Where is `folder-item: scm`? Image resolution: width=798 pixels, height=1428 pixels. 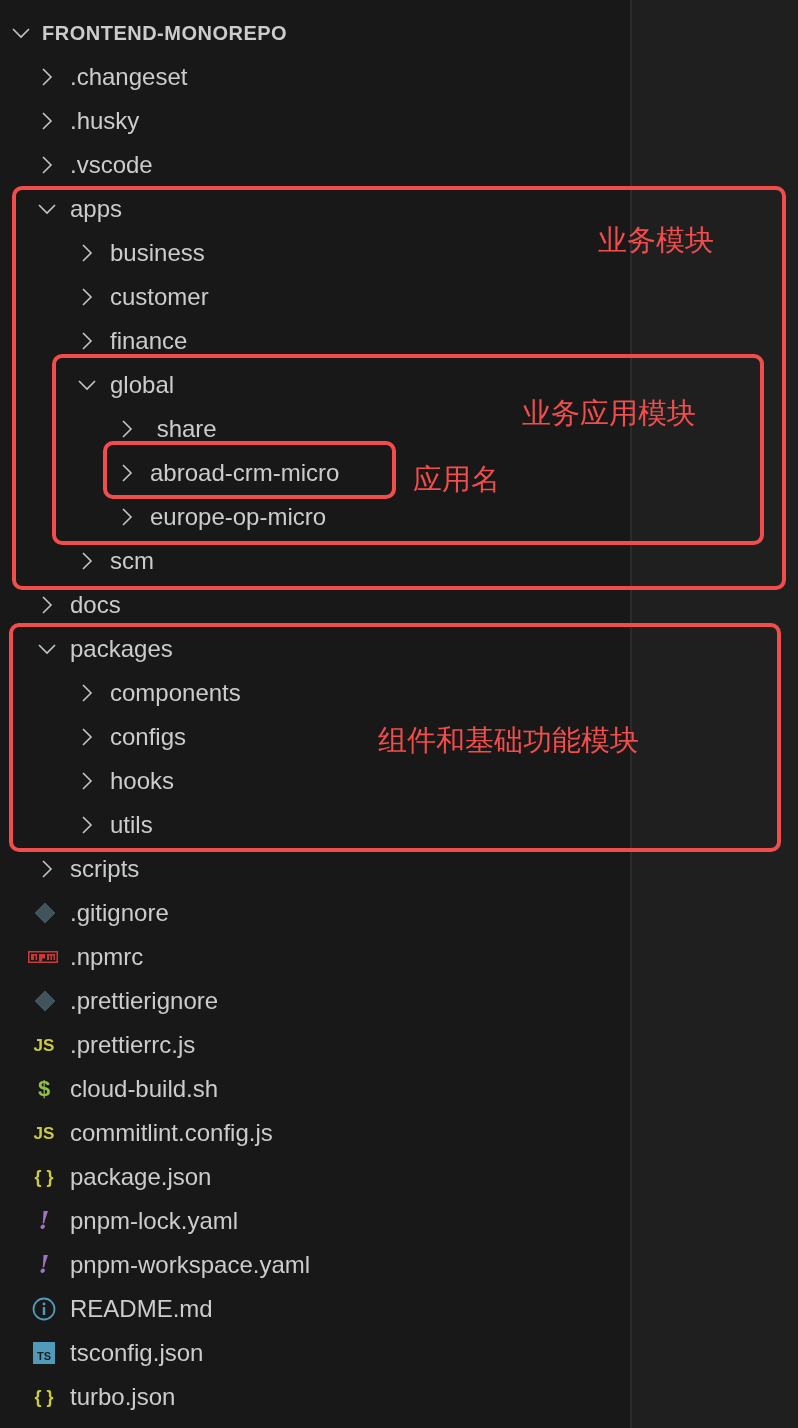 folder-item: scm is located at coordinates (132, 561).